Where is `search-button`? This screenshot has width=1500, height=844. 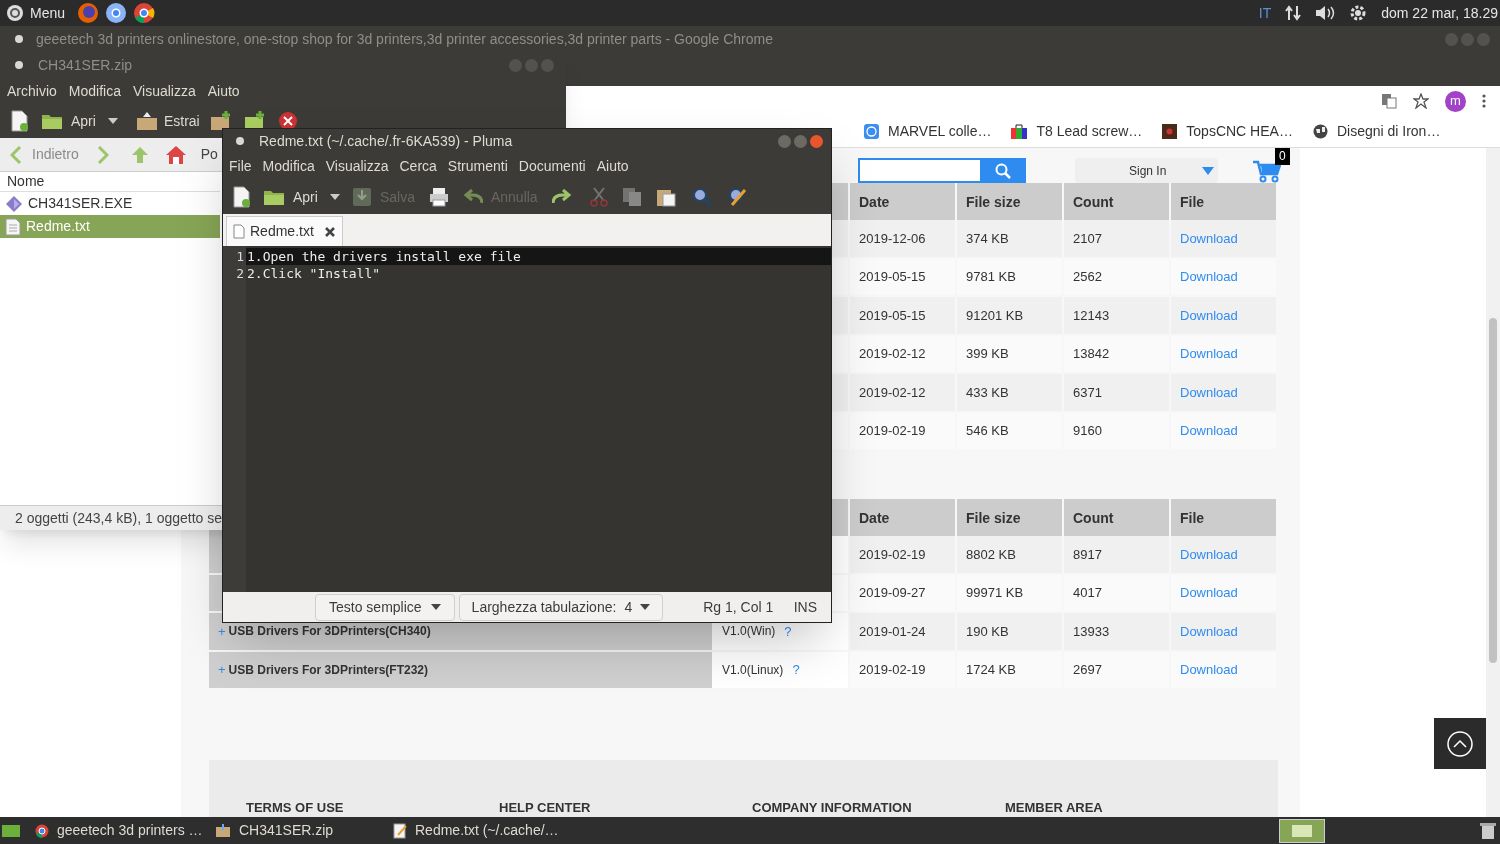 search-button is located at coordinates (1003, 170).